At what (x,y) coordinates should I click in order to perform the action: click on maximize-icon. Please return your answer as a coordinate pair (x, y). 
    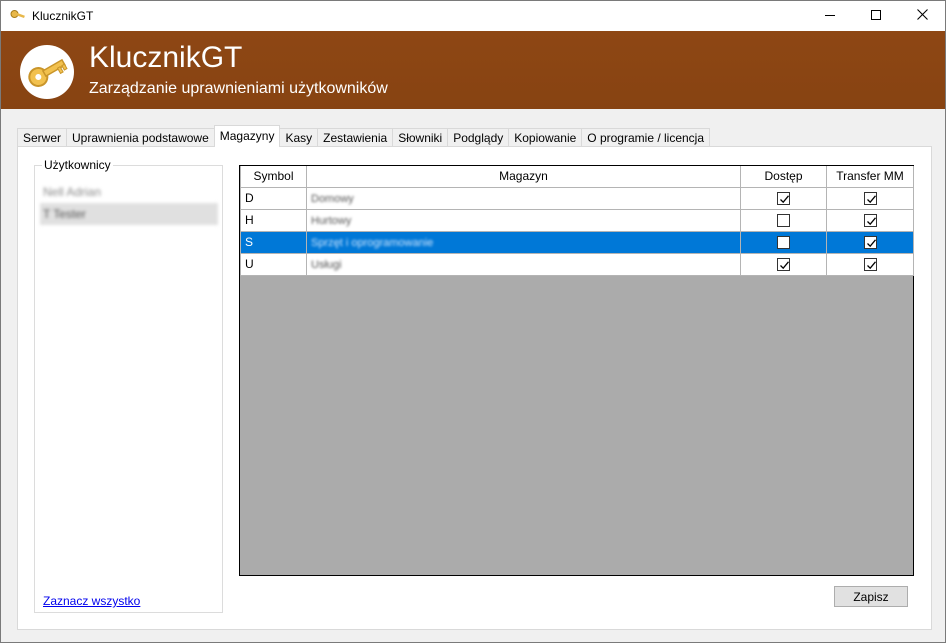
    Looking at the image, I should click on (876, 16).